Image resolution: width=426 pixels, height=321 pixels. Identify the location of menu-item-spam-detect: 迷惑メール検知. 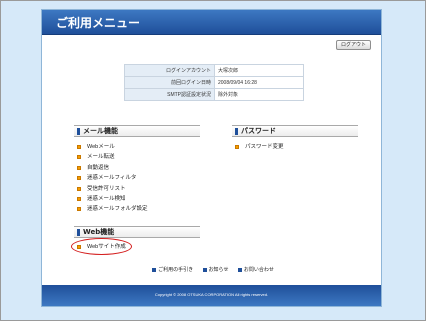
(112, 199).